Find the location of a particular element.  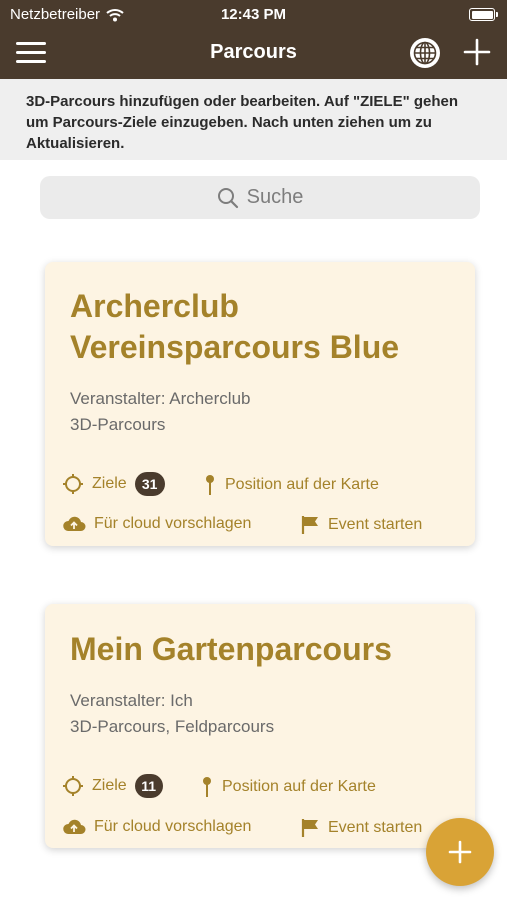

targets-count-badge: 11 is located at coordinates (148, 786).